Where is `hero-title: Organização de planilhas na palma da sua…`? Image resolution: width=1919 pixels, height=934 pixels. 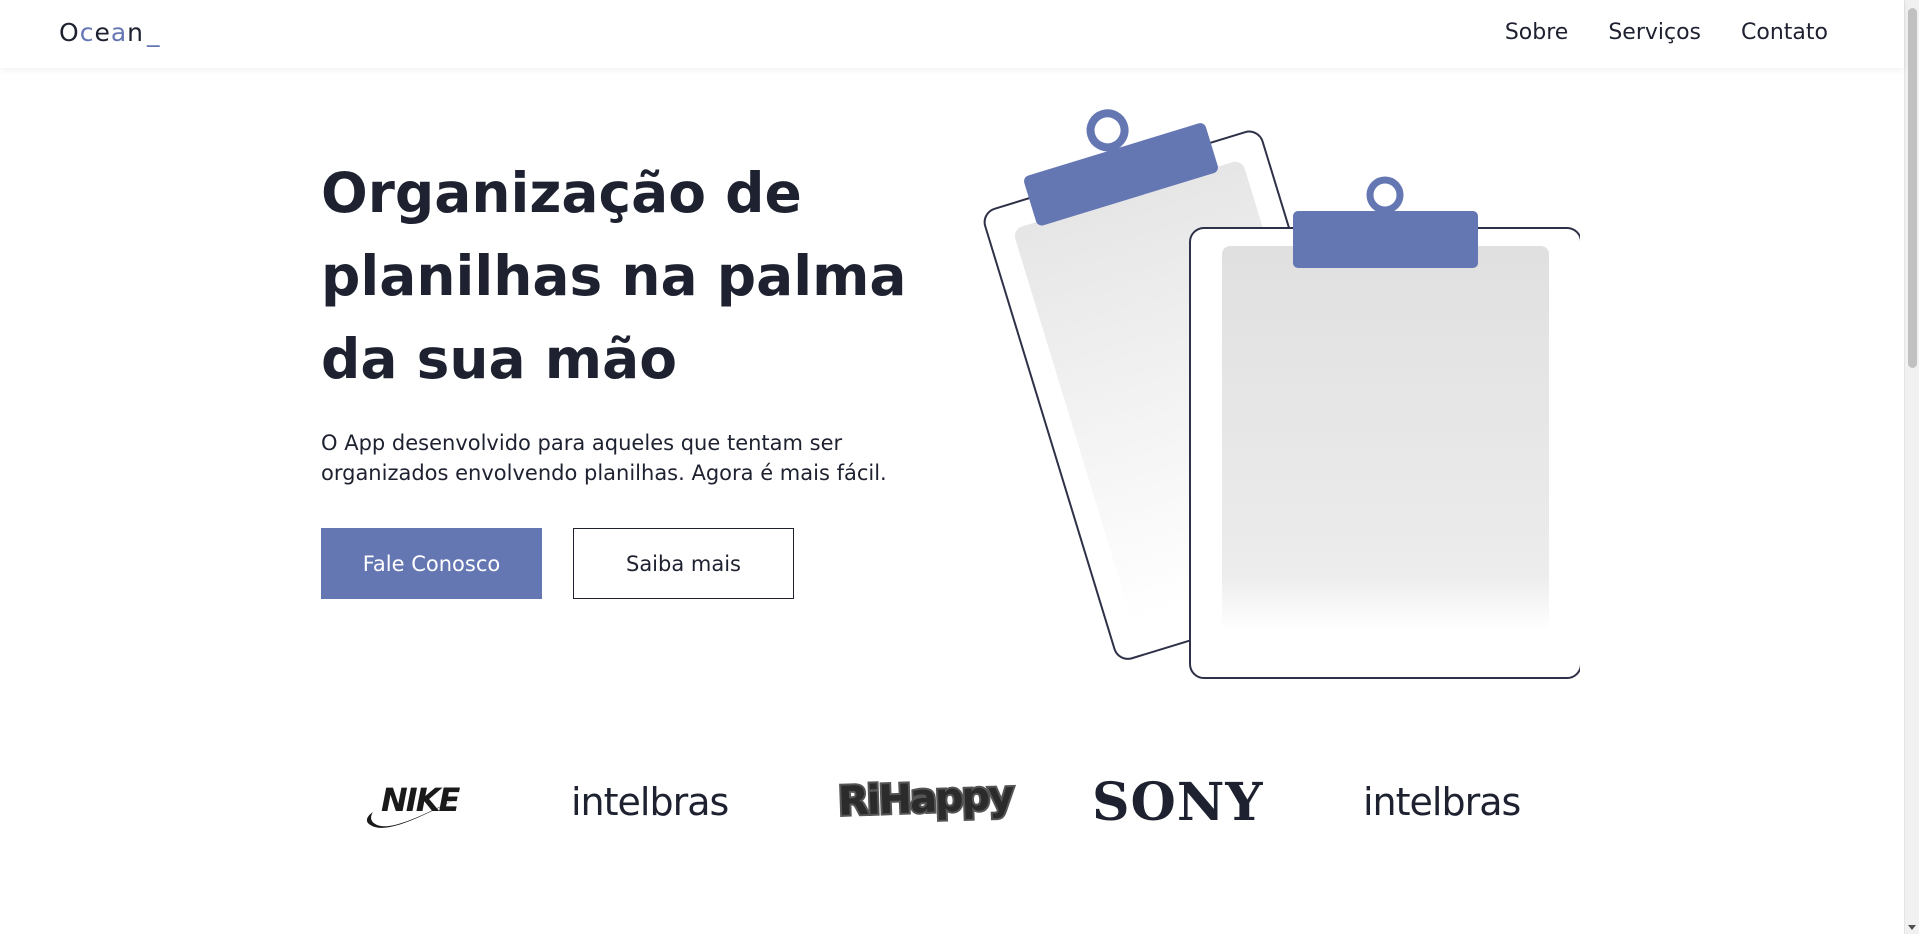
hero-title: Organização de planilhas na palma da sua… is located at coordinates (614, 276).